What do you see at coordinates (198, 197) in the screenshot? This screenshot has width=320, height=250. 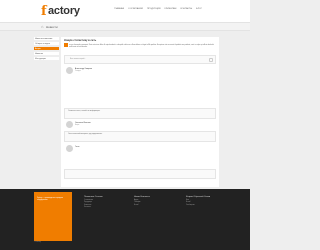 I see `footer-heading: Форма Обратной Связи` at bounding box center [198, 197].